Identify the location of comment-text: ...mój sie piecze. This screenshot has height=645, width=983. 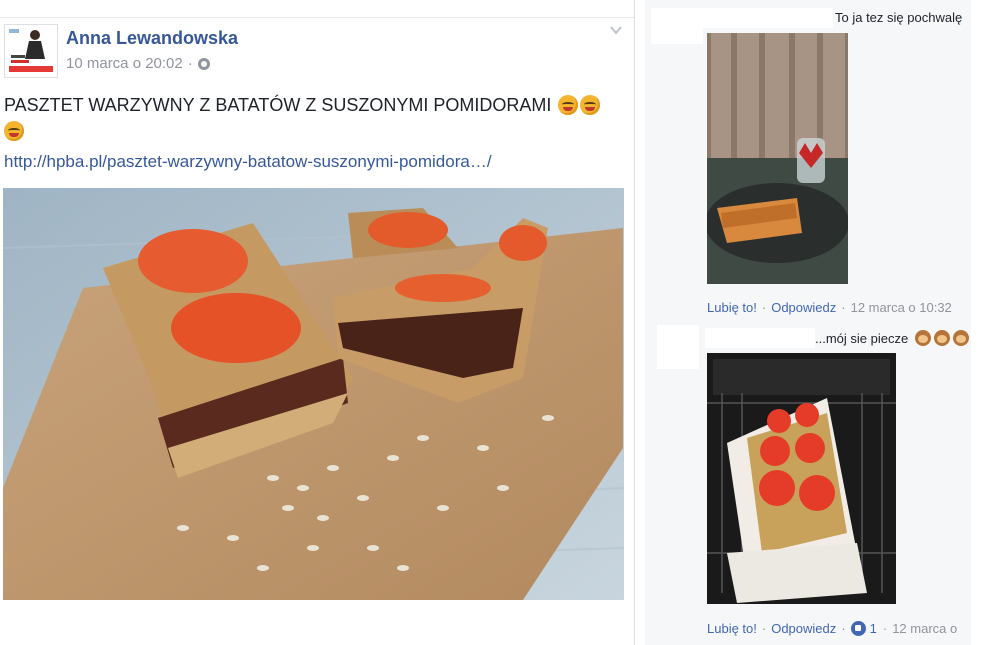
(862, 338).